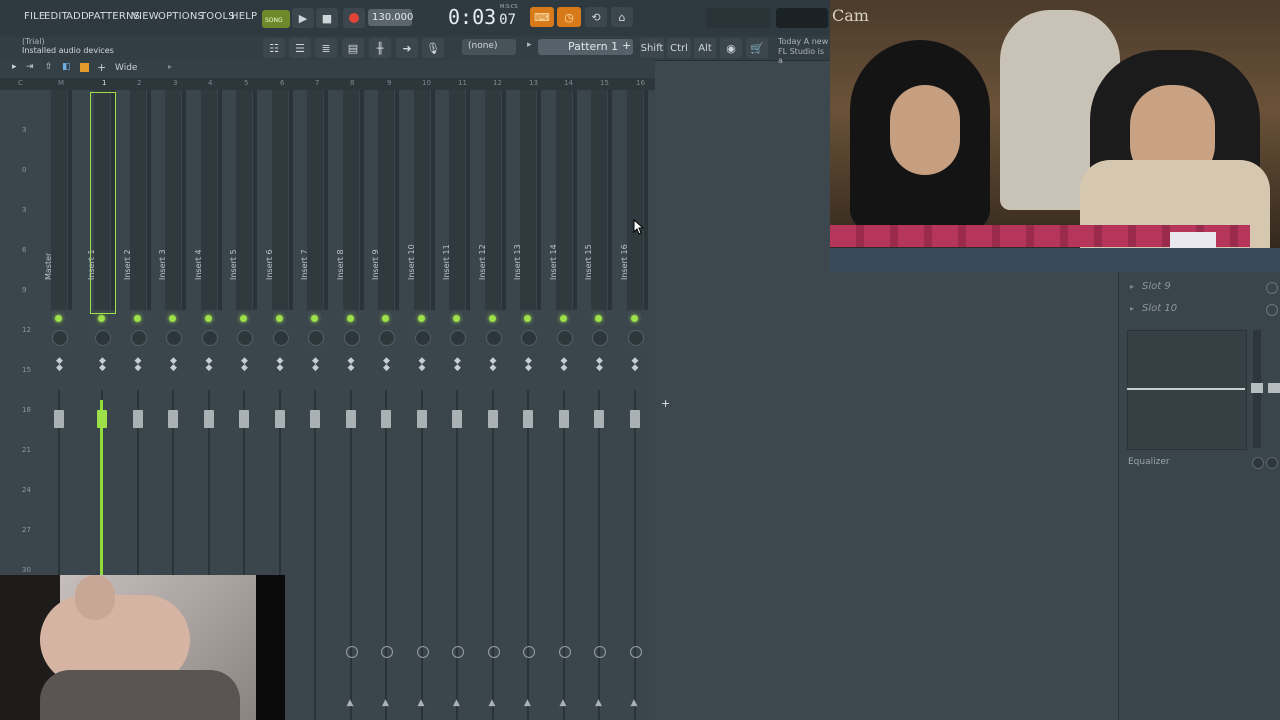 Image resolution: width=1280 pixels, height=720 pixels. I want to click on menu-tools: TOOLS, so click(217, 16).